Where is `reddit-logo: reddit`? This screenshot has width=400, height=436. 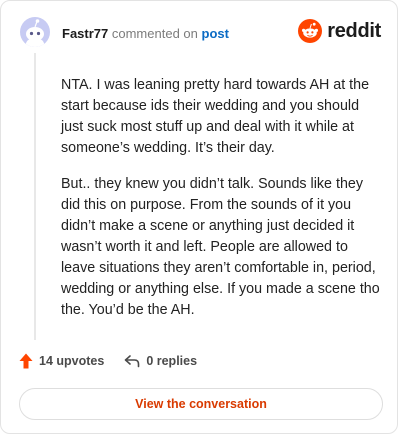
reddit-logo: reddit is located at coordinates (339, 31).